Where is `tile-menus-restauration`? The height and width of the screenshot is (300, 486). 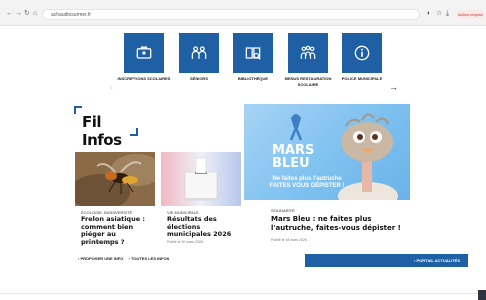
tile-menus-restauration is located at coordinates (308, 53).